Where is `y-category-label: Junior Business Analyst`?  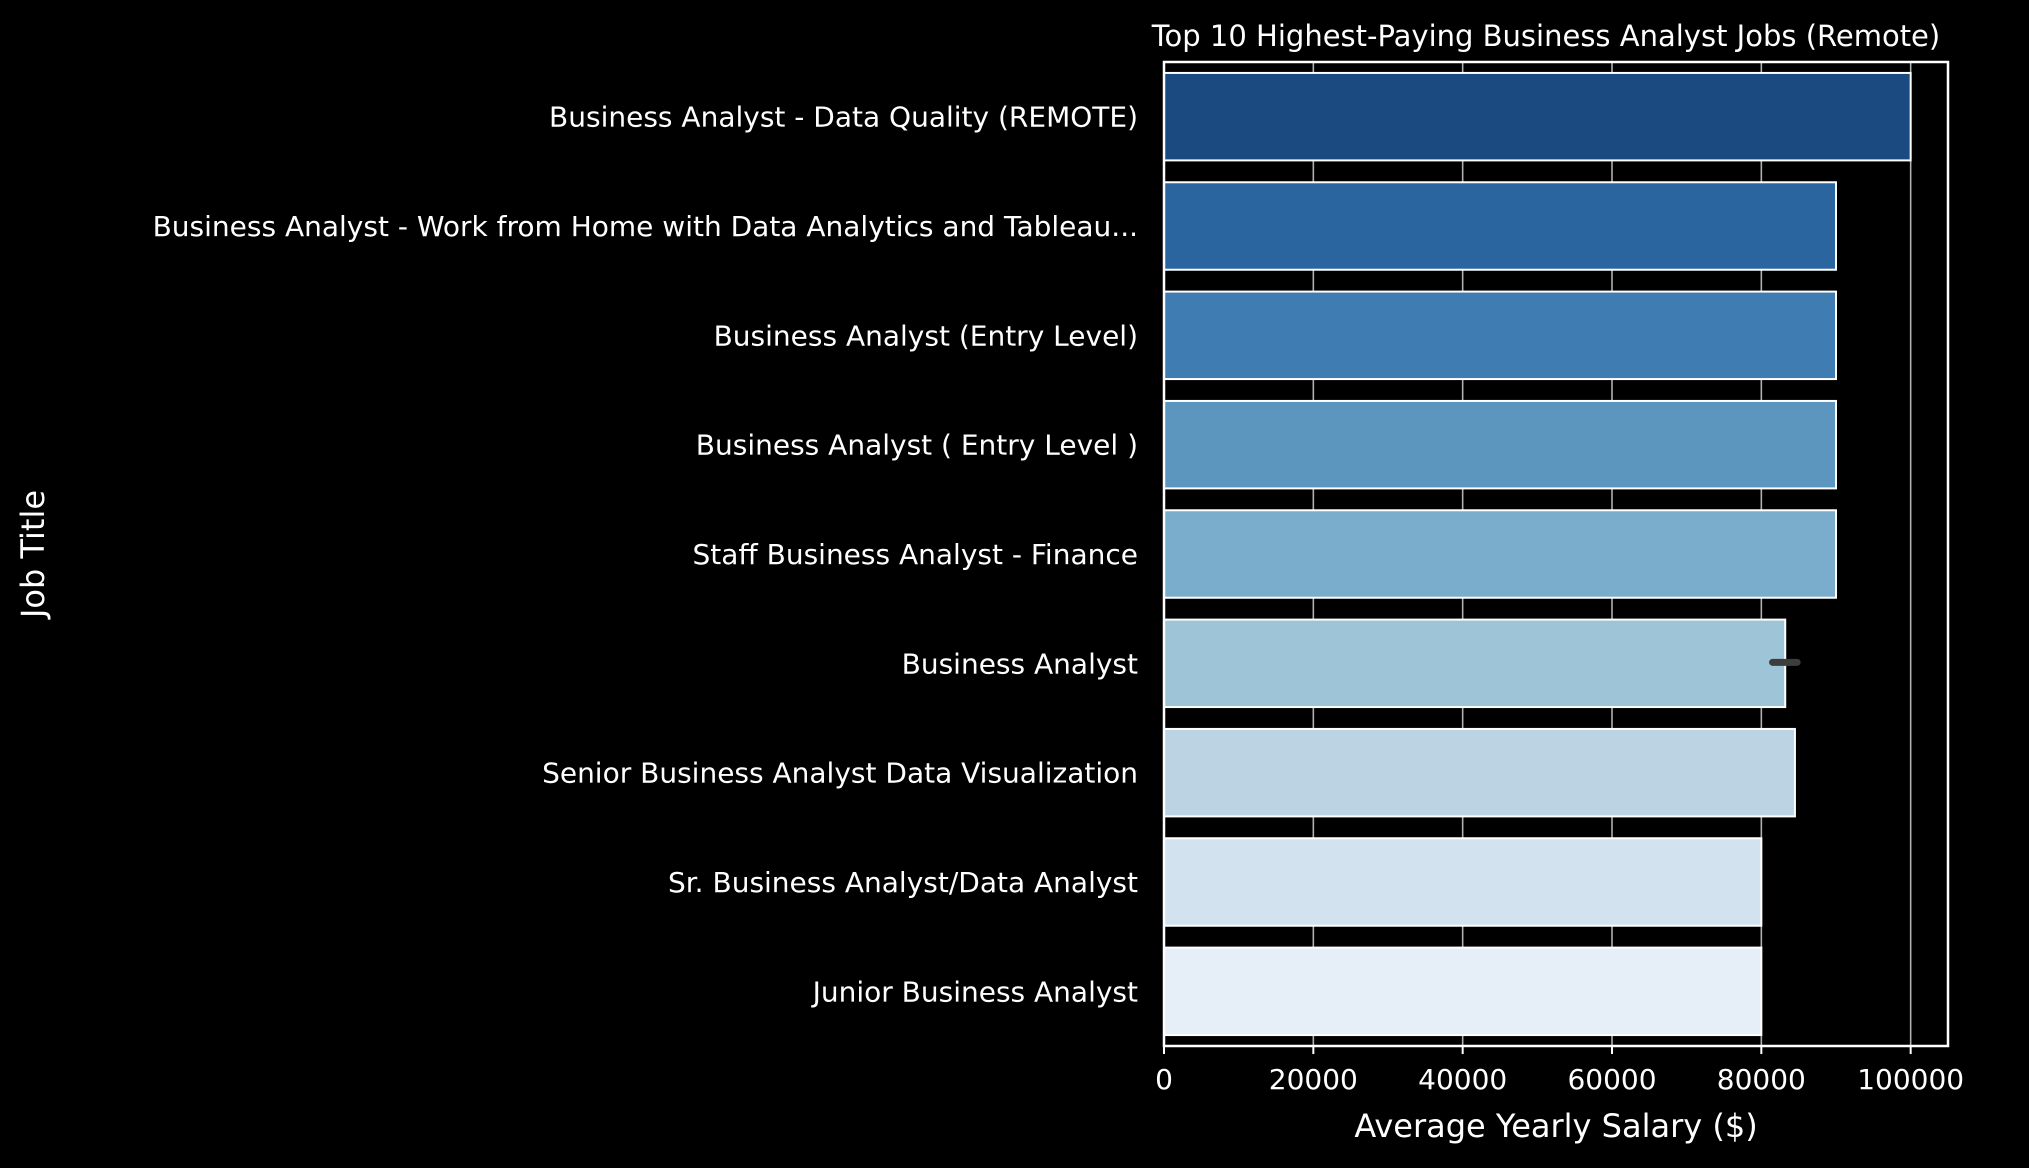
y-category-label: Junior Business Analyst is located at coordinates (974, 991).